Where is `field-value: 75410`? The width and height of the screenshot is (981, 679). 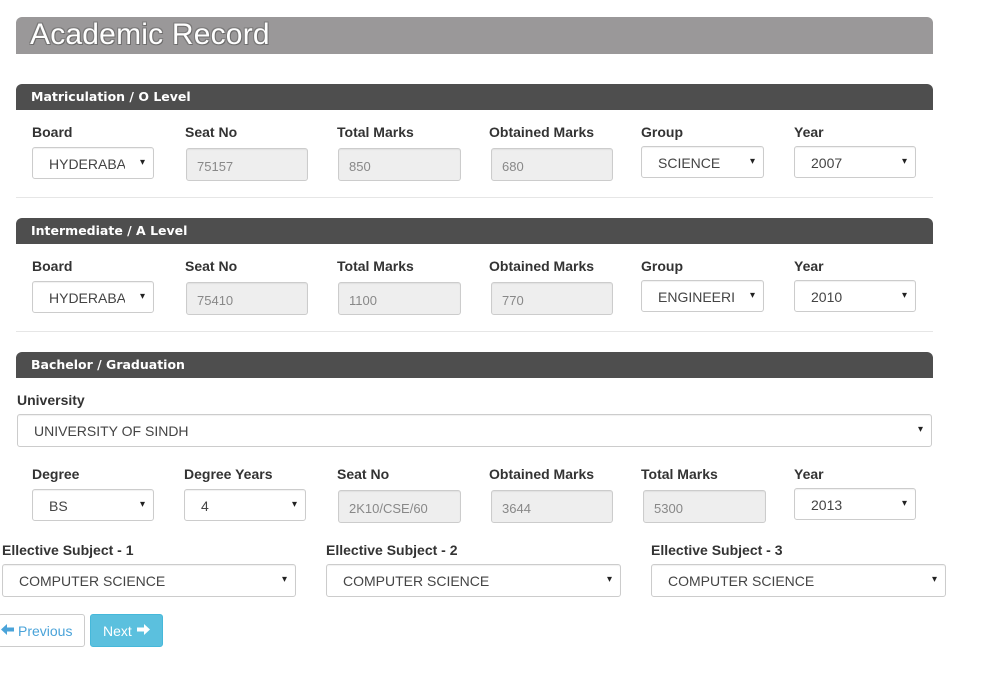
field-value: 75410 is located at coordinates (215, 300).